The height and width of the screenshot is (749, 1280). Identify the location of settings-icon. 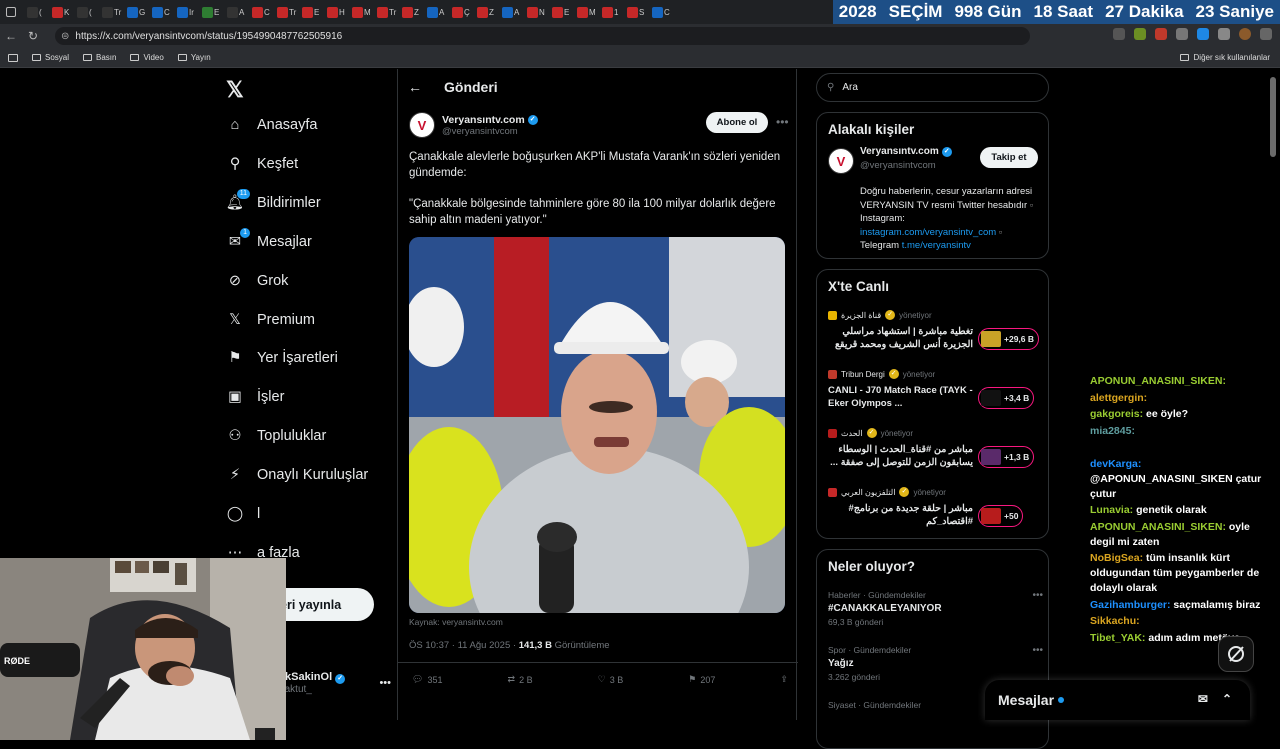
(1224, 34).